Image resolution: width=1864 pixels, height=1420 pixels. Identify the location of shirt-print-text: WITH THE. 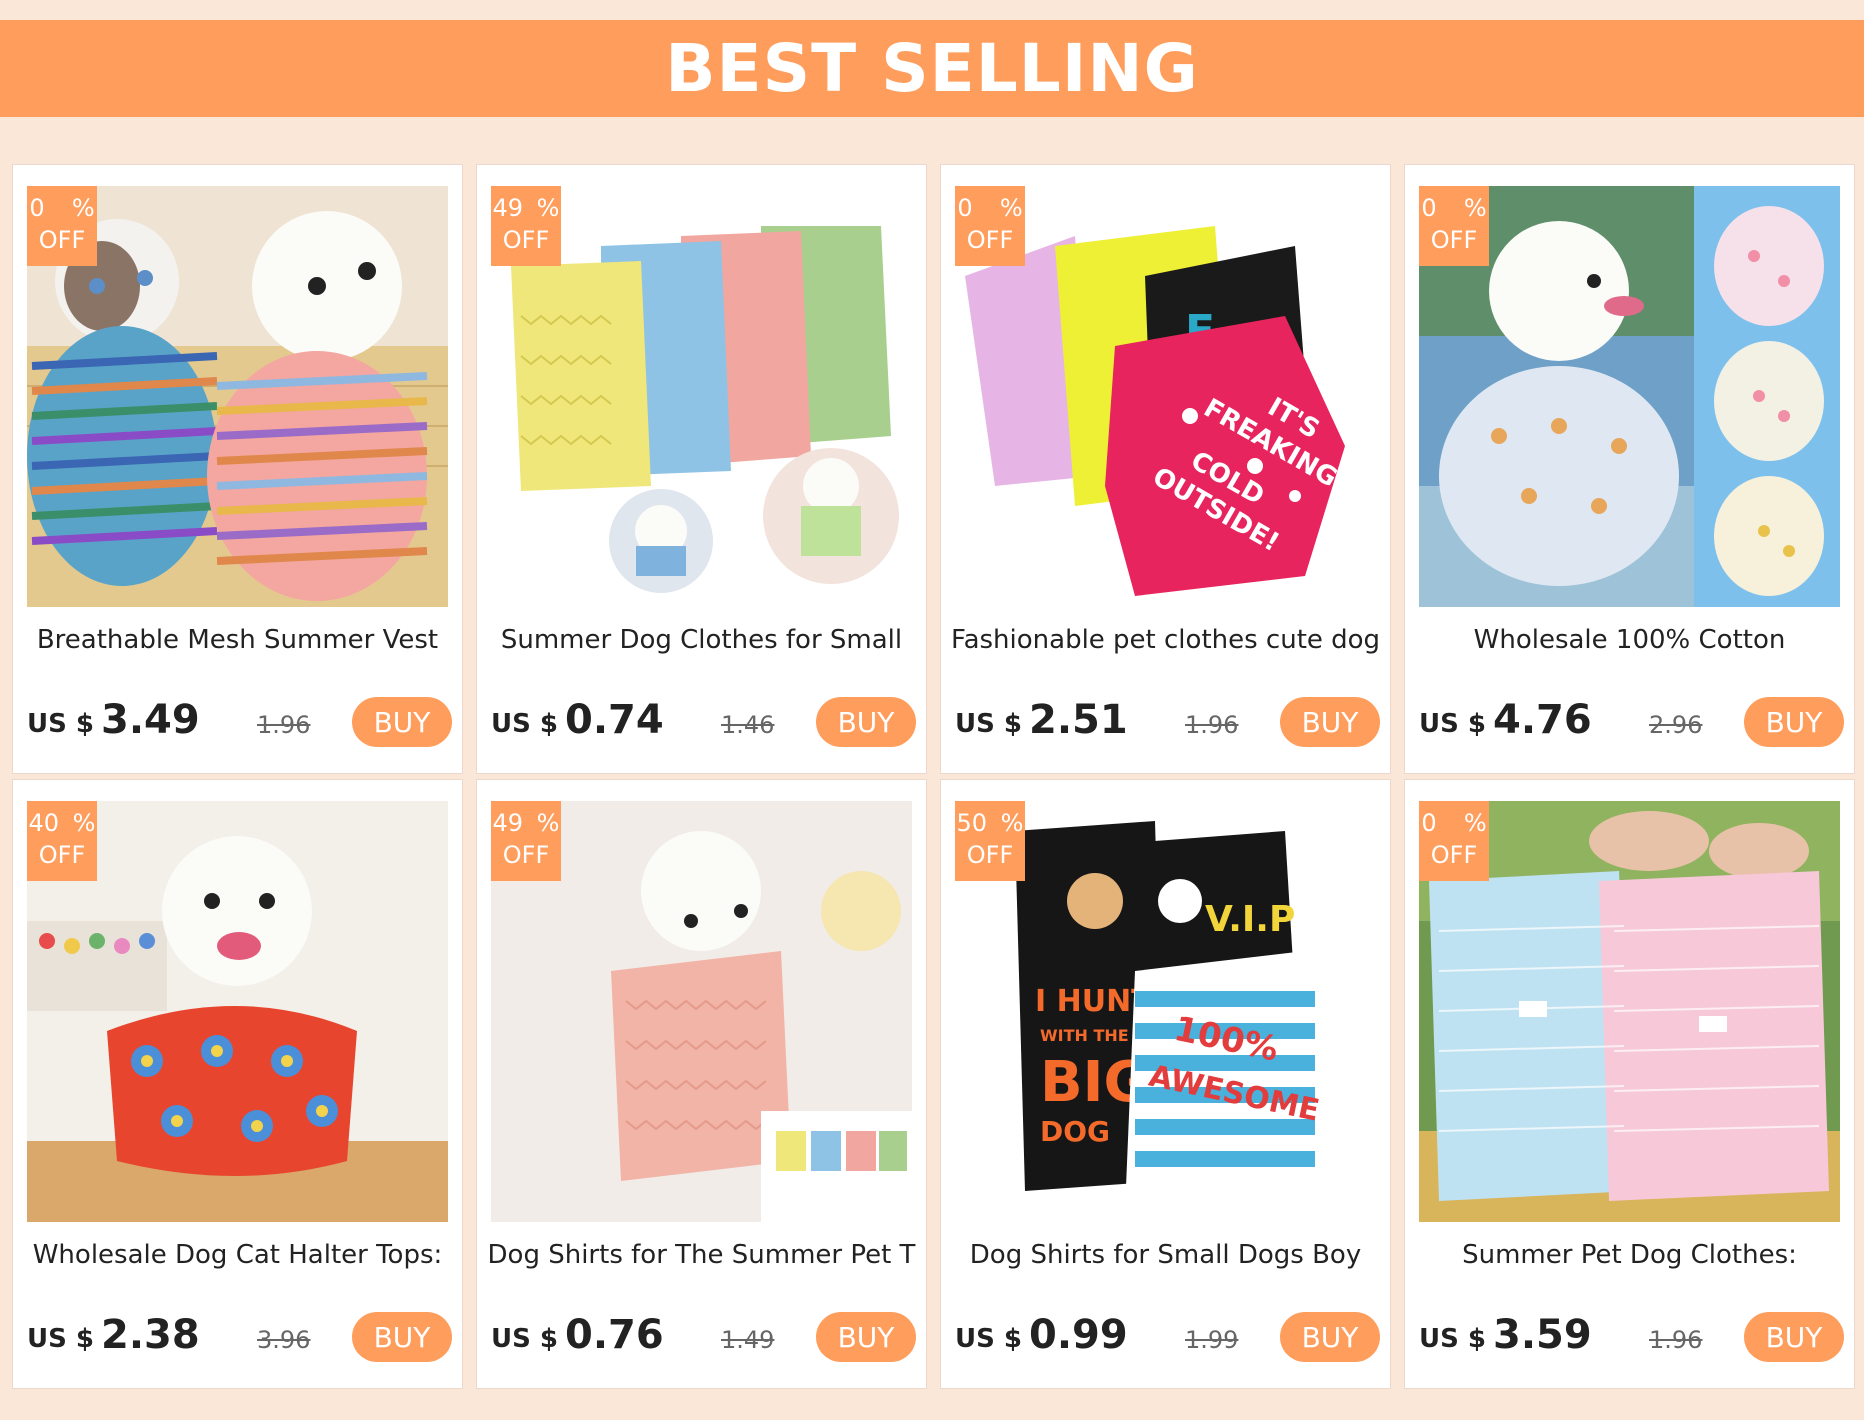
(1084, 1035).